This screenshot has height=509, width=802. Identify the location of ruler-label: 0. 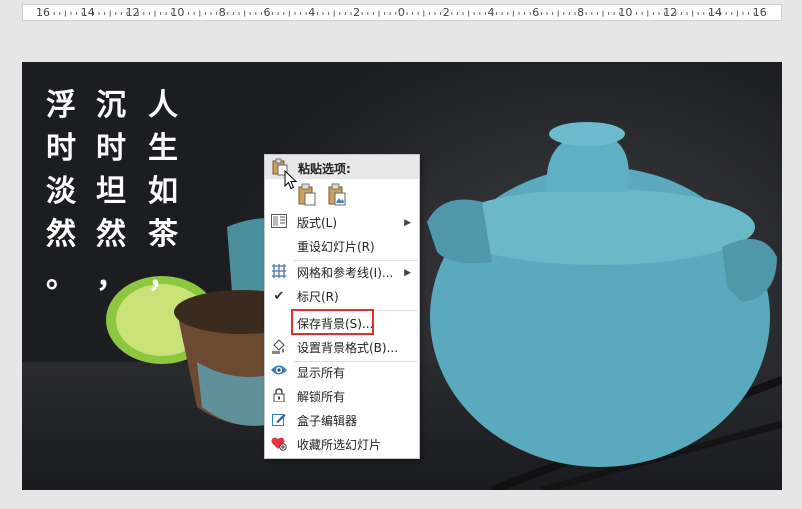
(401, 12).